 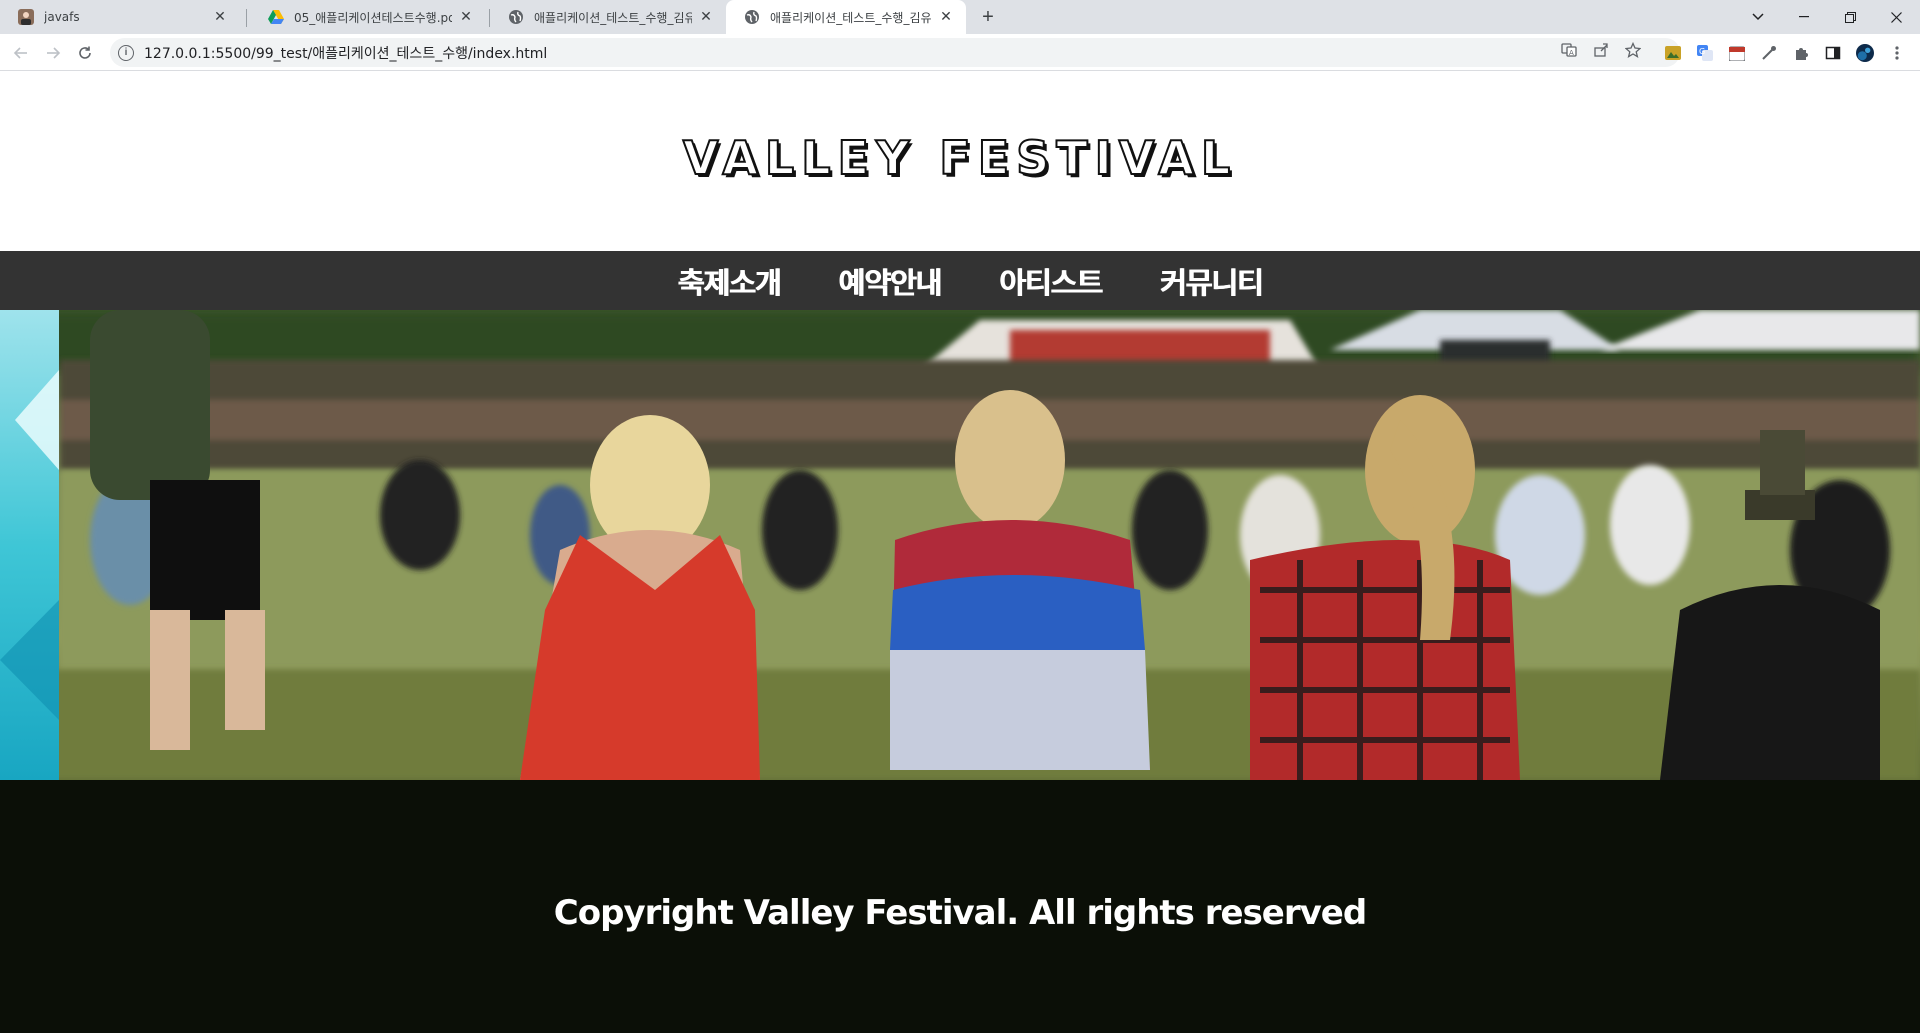 What do you see at coordinates (85, 53) in the screenshot?
I see `reload-icon` at bounding box center [85, 53].